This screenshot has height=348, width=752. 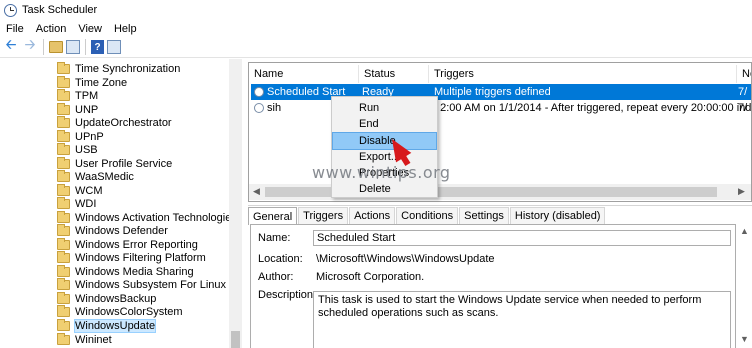 What do you see at coordinates (60, 10) in the screenshot?
I see `window-title: Task Scheduler` at bounding box center [60, 10].